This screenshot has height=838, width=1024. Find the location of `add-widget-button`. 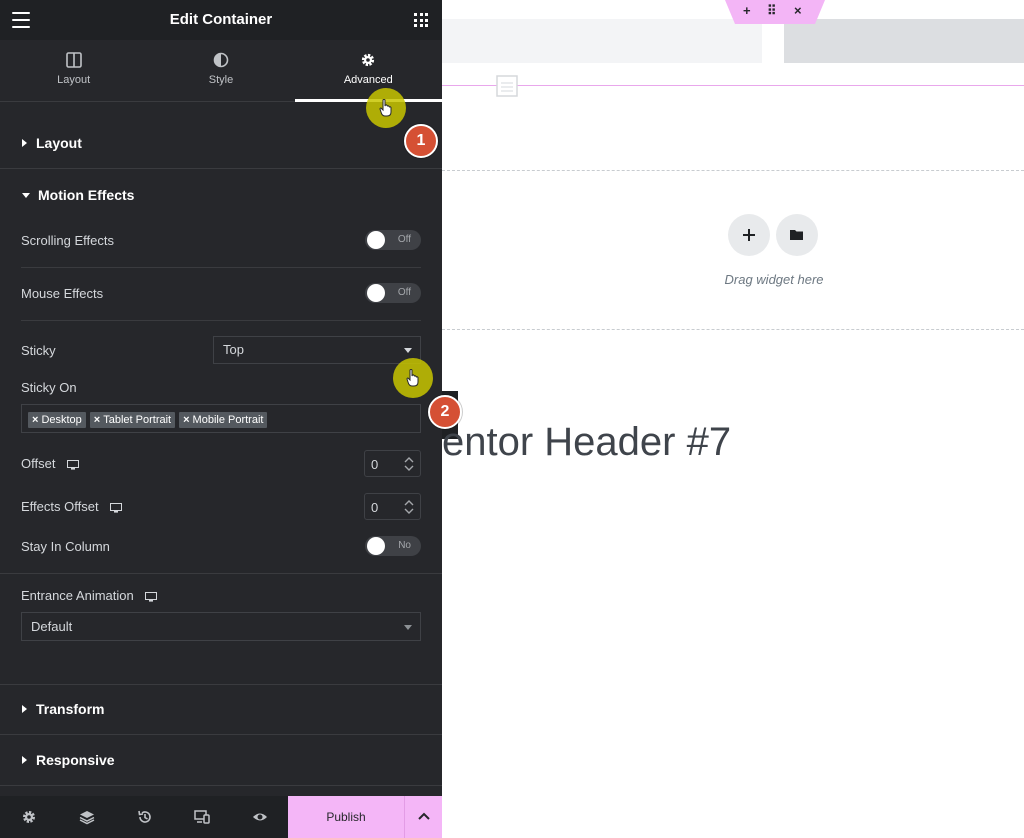

add-widget-button is located at coordinates (749, 235).